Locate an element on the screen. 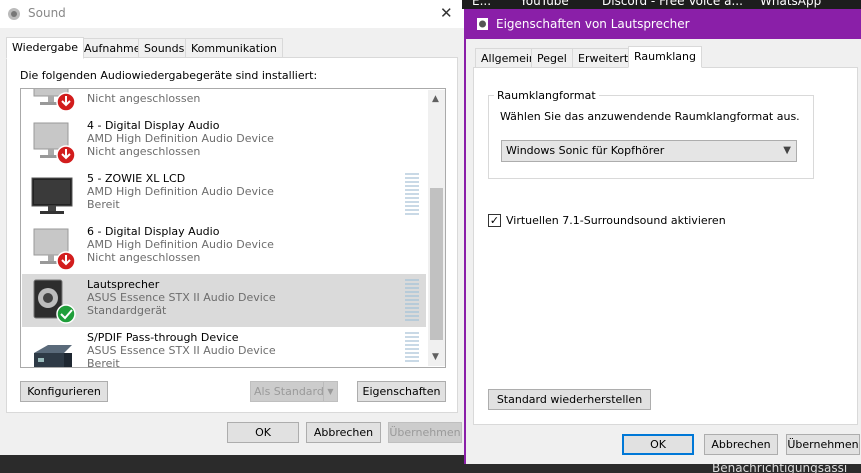 This screenshot has height=473, width=861. tab-raumklang: Raumklang is located at coordinates (665, 57).